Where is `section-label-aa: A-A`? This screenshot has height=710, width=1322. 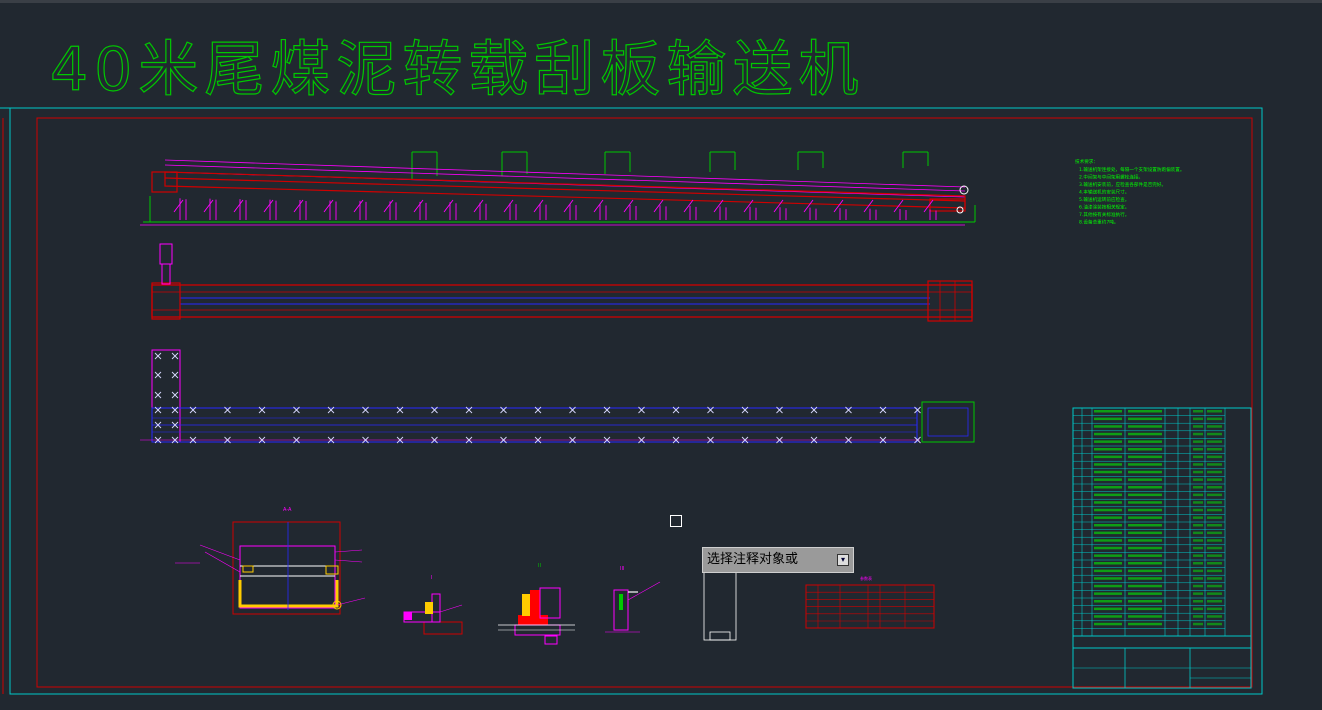
section-label-aa: A-A is located at coordinates (287, 510).